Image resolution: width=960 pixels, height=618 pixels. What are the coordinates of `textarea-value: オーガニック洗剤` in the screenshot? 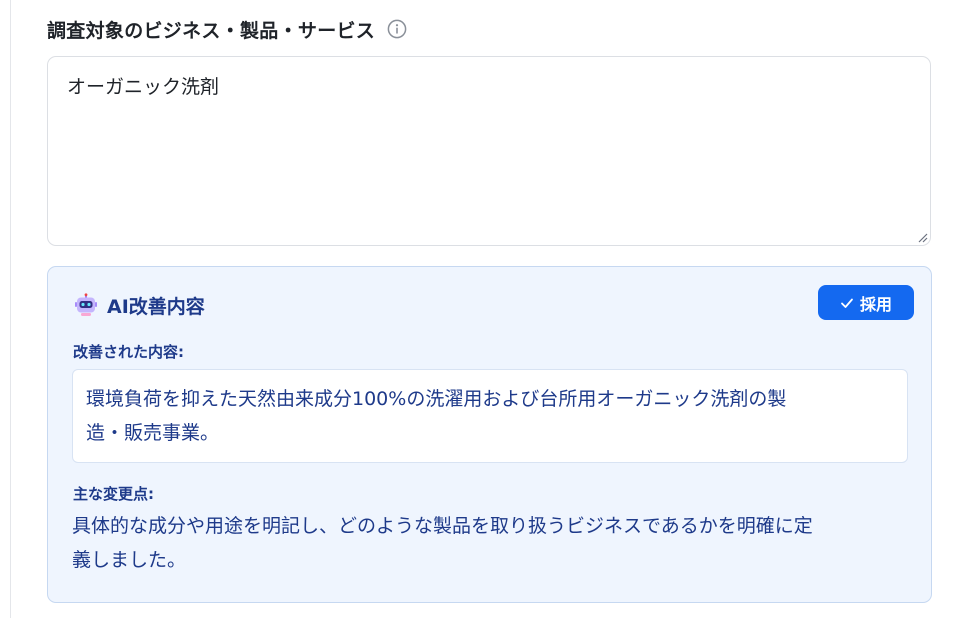 It's located at (143, 85).